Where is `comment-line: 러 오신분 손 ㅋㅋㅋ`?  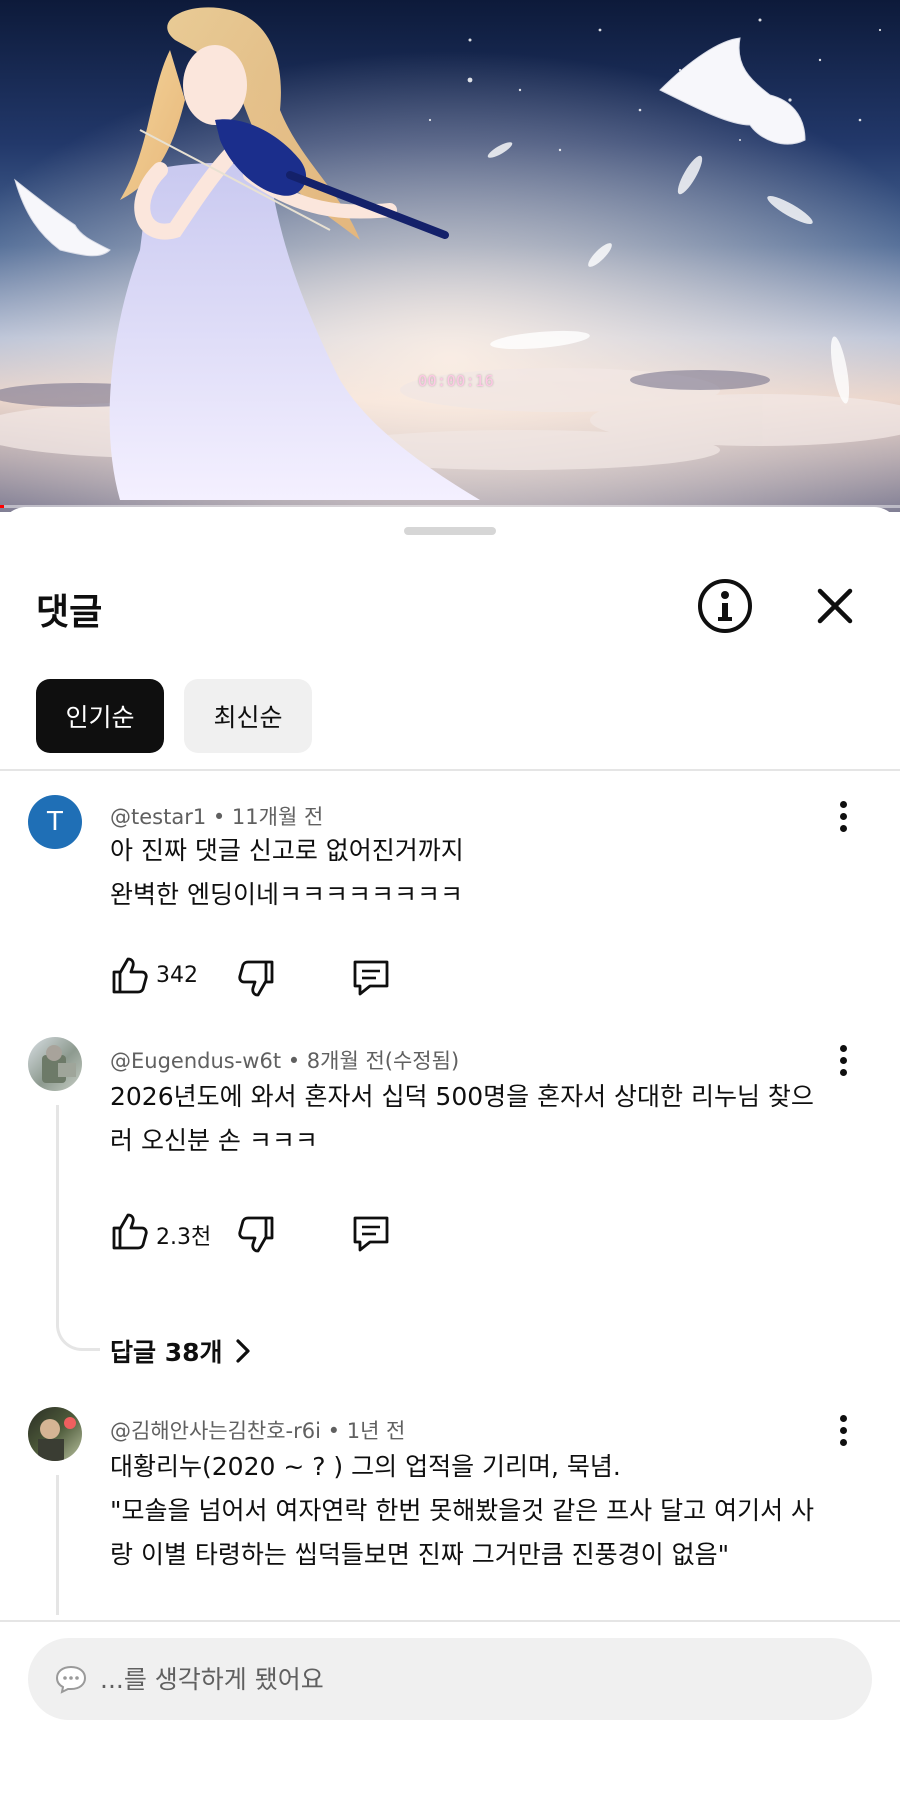
comment-line: 러 오신분 손 ㅋㅋㅋ is located at coordinates (214, 1140).